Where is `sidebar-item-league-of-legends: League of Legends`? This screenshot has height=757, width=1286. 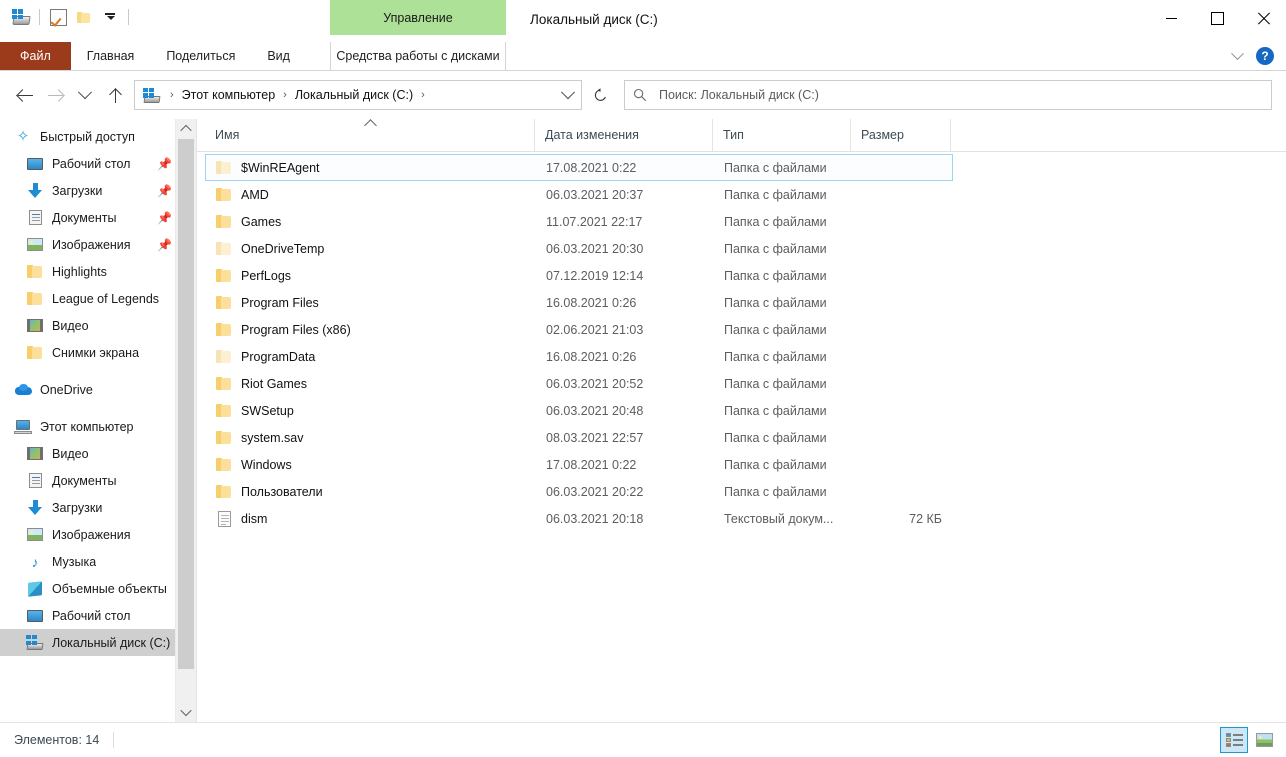
sidebar-item-league-of-legends: League of Legends is located at coordinates (88, 298).